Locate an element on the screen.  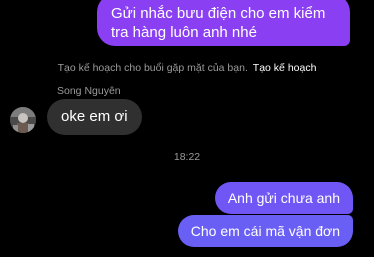
message-timestamp: 18:22 is located at coordinates (187, 157).